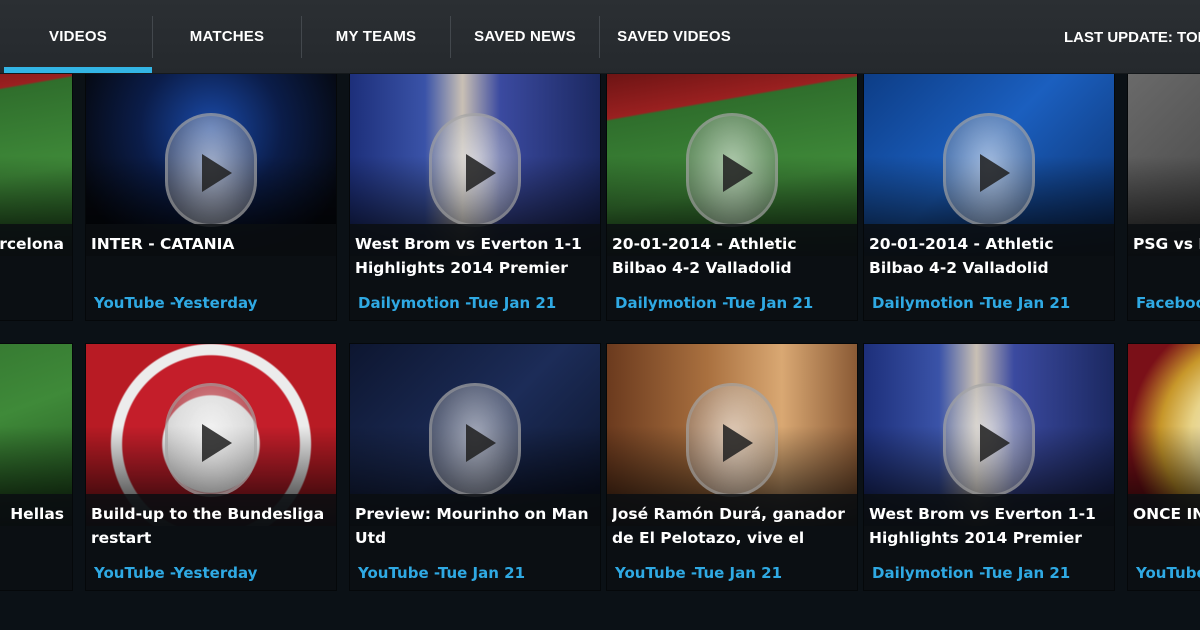 This screenshot has height=630, width=1200. I want to click on video-title: Preview: Mourinho on Man Utd, so click(472, 526).